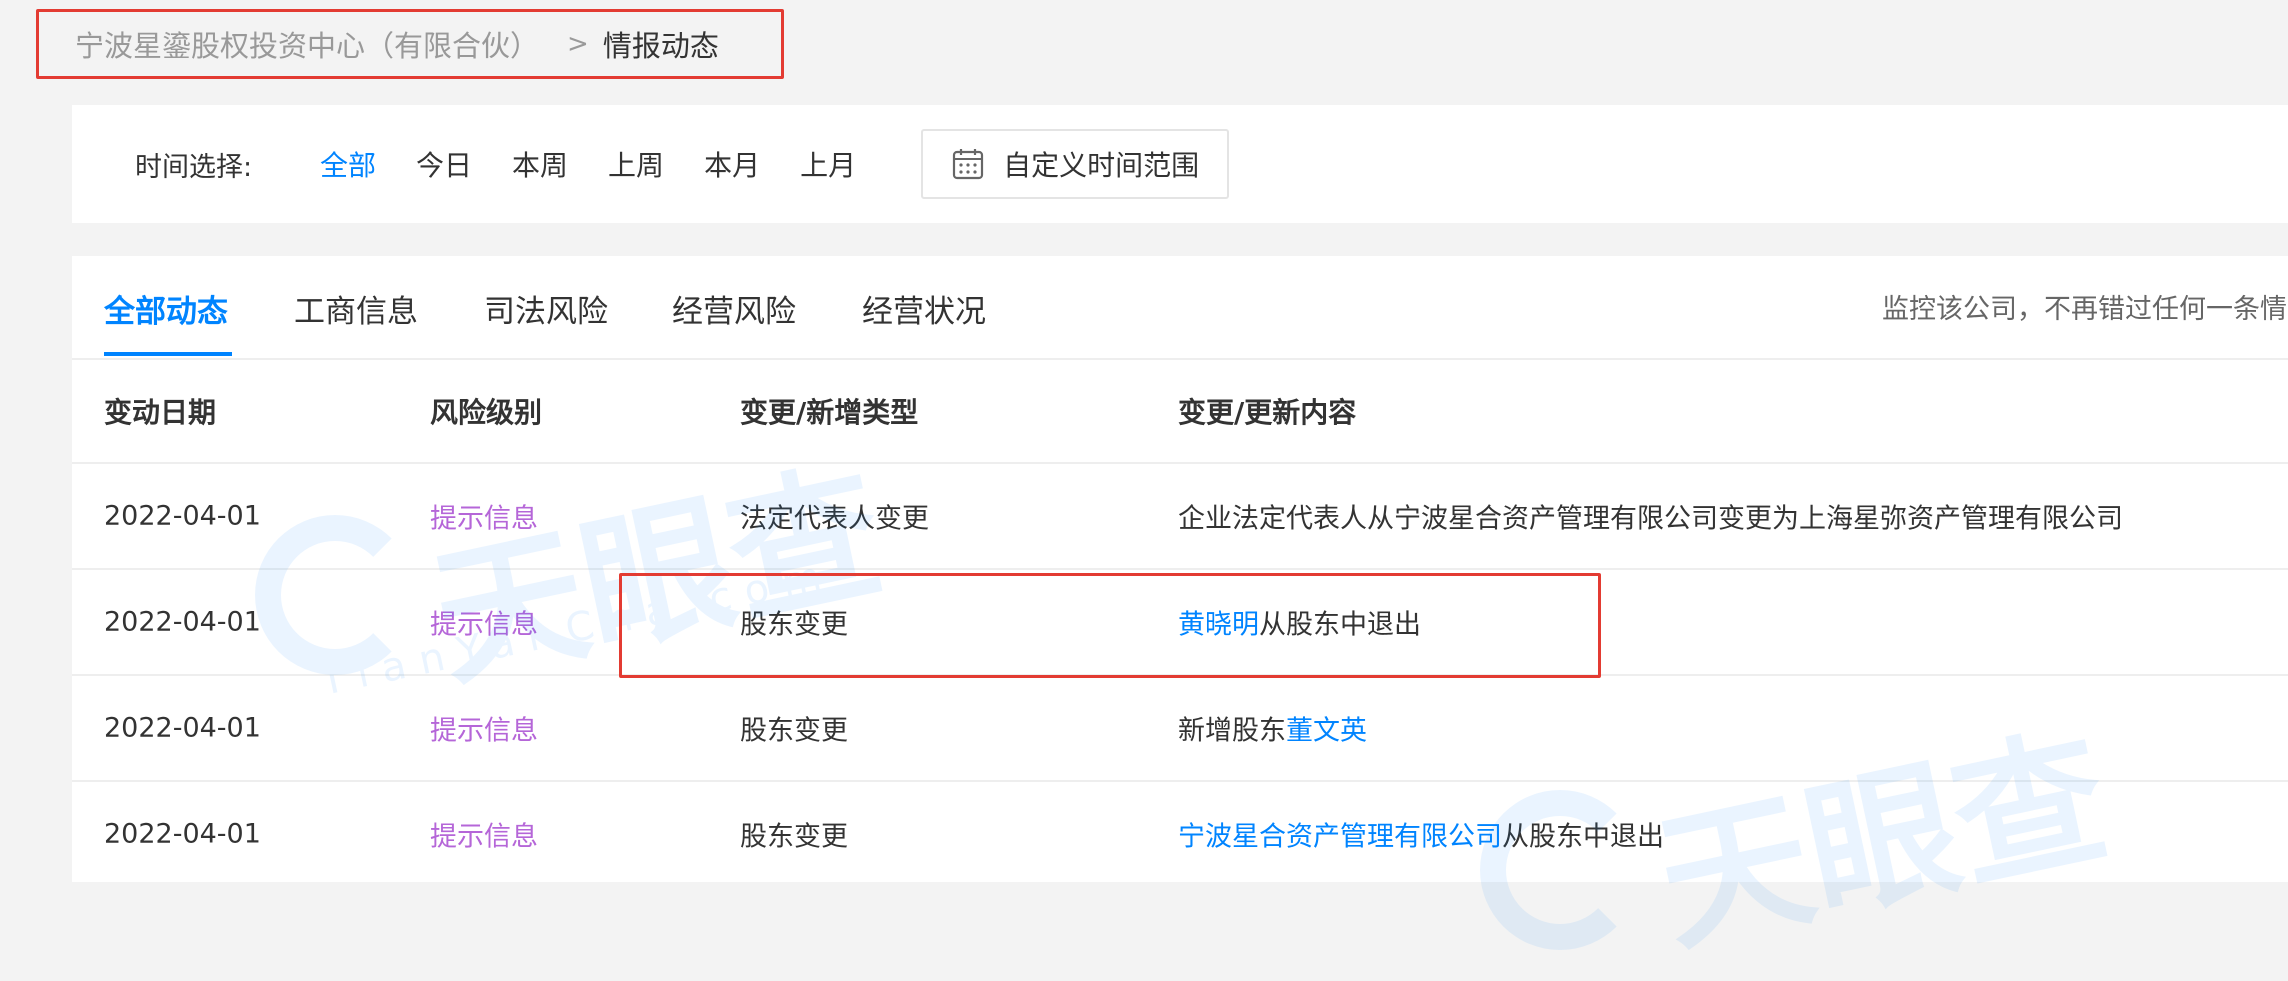 This screenshot has height=981, width=2288. What do you see at coordinates (968, 164) in the screenshot?
I see `calendar-icon` at bounding box center [968, 164].